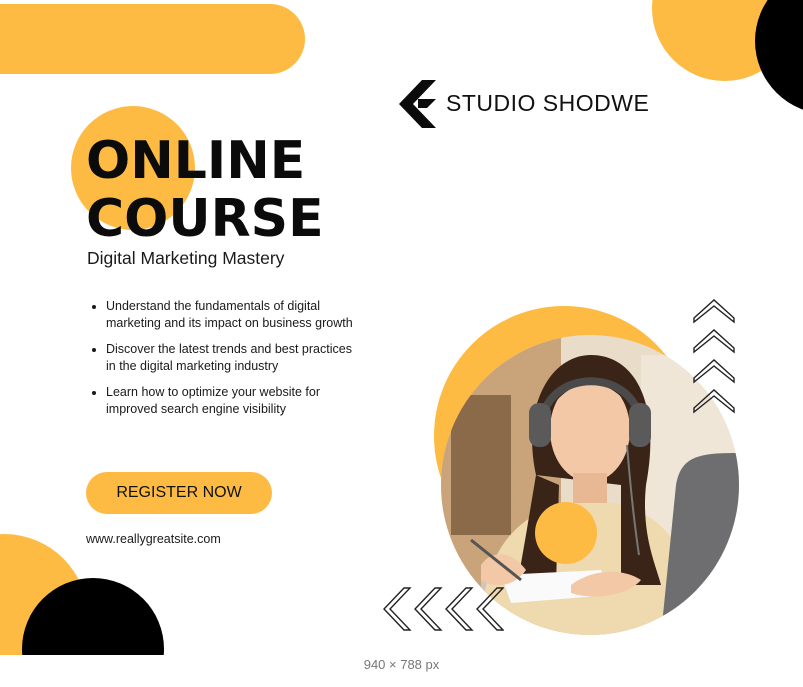 The image size is (803, 687). Describe the element at coordinates (205, 219) in the screenshot. I see `title-line-course: COURSE` at that location.